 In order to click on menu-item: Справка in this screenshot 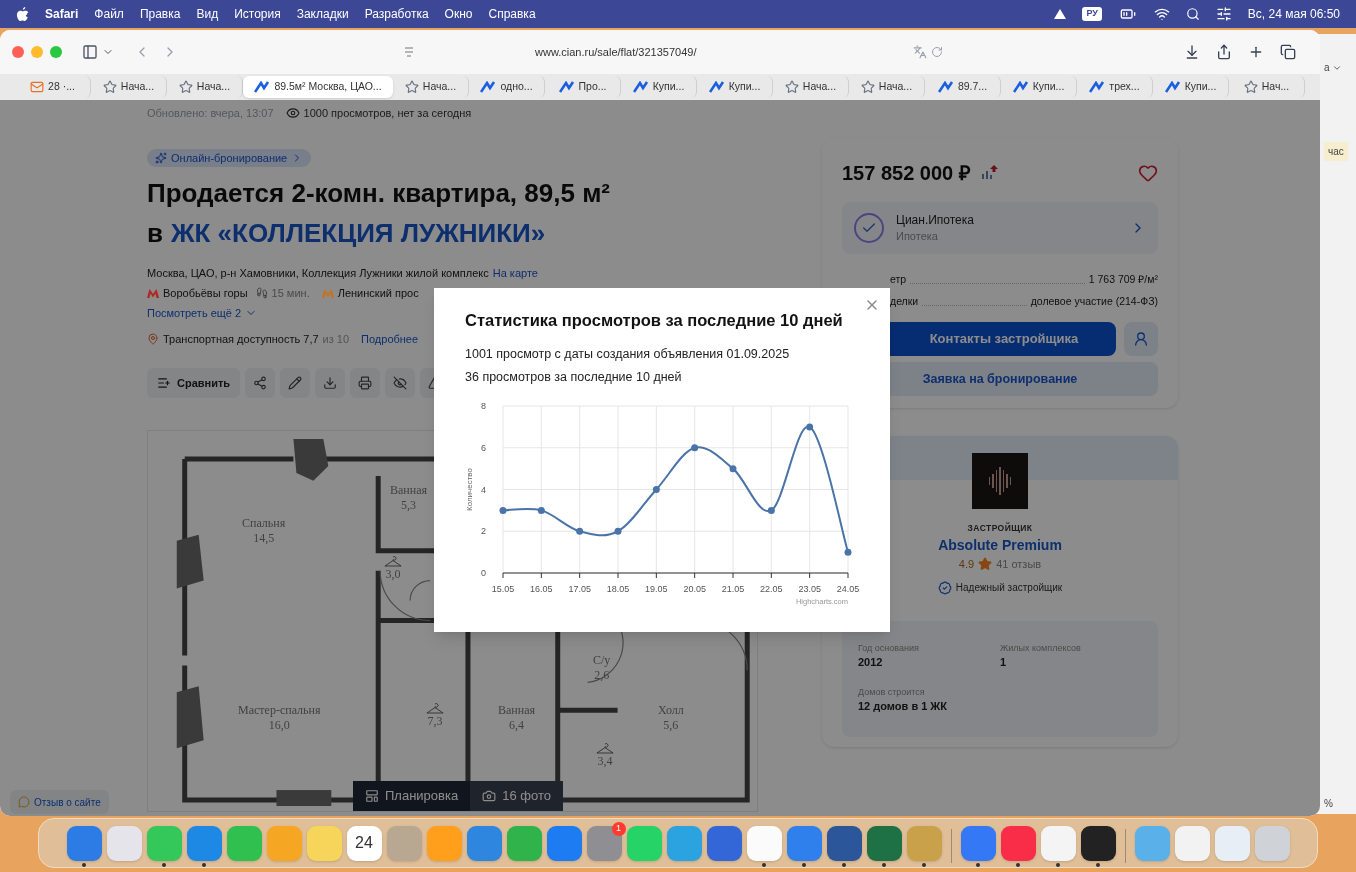, I will do `click(512, 14)`.